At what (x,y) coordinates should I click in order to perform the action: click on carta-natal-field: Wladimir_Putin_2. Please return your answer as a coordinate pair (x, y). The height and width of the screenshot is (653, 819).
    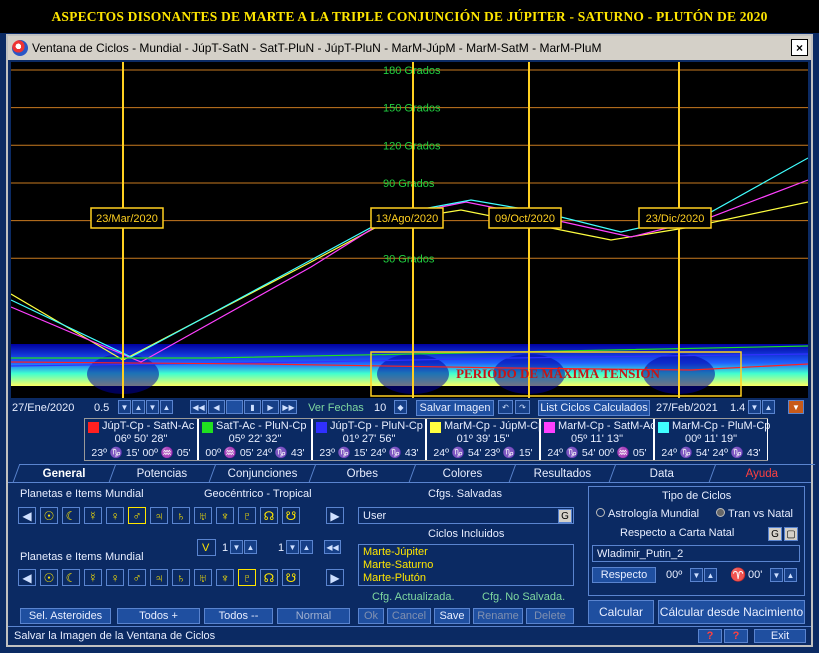
    Looking at the image, I should click on (696, 553).